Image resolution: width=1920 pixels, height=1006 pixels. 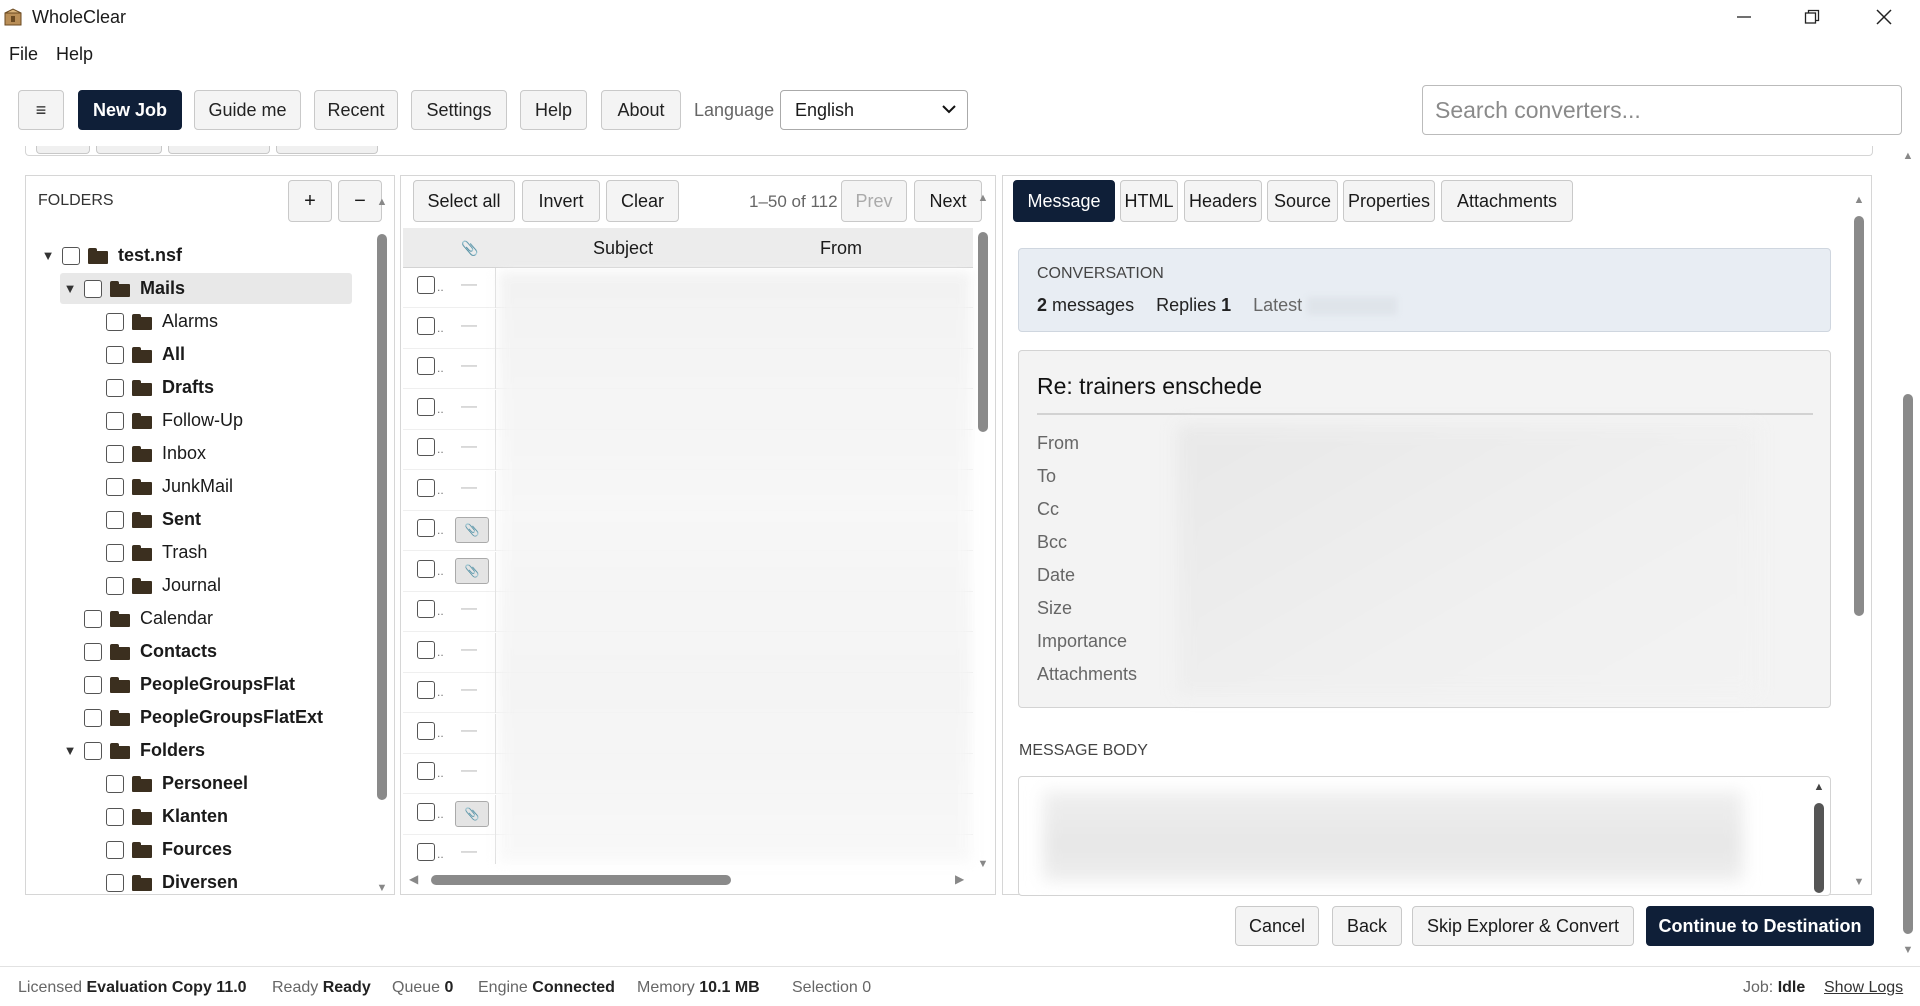 What do you see at coordinates (553, 110) in the screenshot?
I see `help-button: Help` at bounding box center [553, 110].